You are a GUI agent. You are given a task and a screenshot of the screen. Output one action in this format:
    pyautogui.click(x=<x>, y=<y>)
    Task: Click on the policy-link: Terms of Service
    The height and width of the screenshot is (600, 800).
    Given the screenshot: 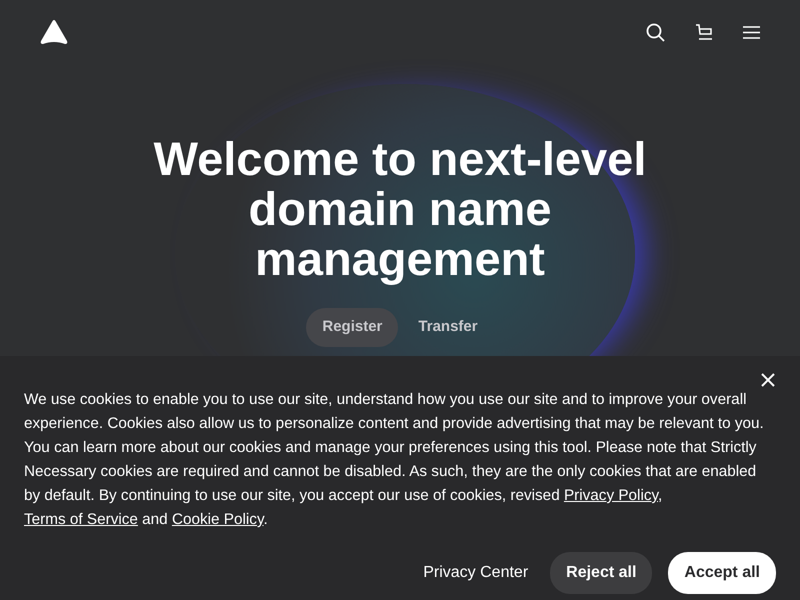 What is the action you would take?
    pyautogui.click(x=81, y=519)
    